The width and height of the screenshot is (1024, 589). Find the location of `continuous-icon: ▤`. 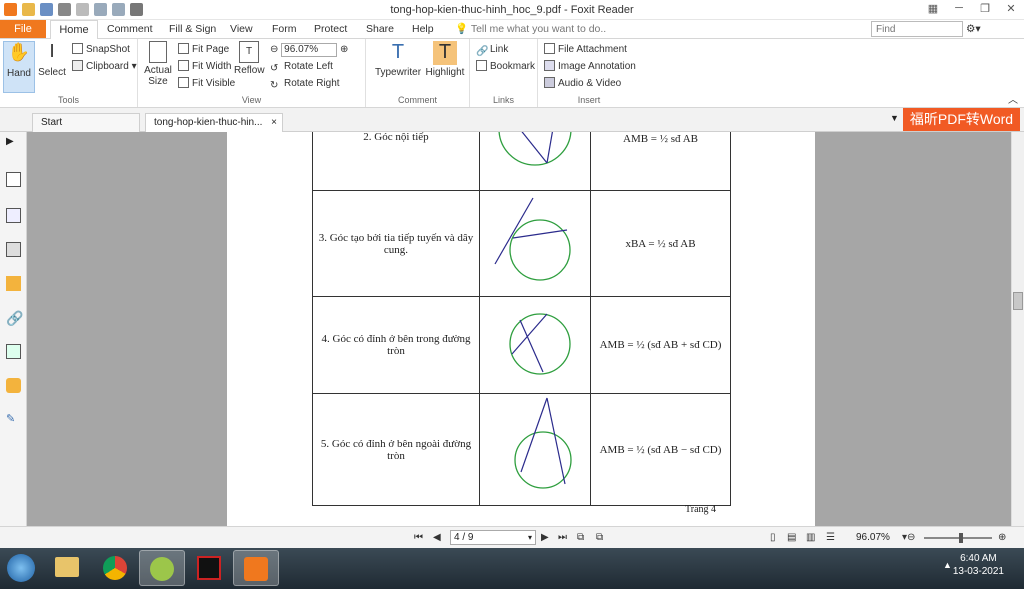

continuous-icon: ▤ is located at coordinates (791, 537).